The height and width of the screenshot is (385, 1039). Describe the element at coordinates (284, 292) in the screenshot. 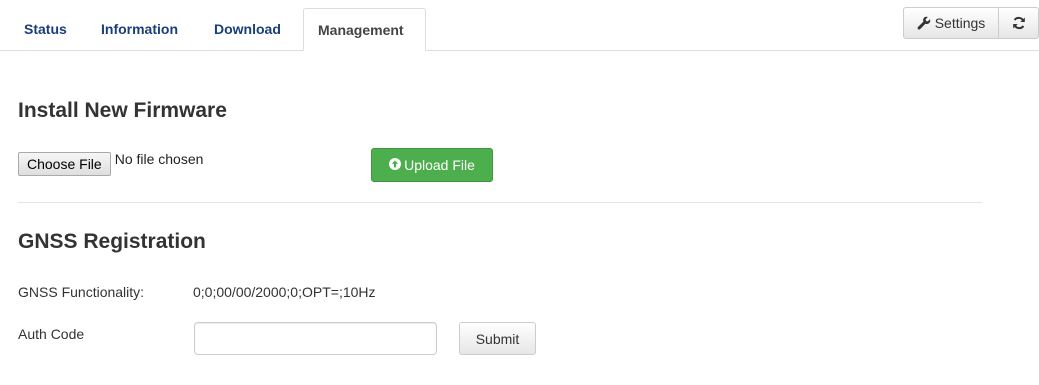

I see `gnss-functionality-value: 0;0;00/00/2000;0;OPT=;10Hz` at that location.